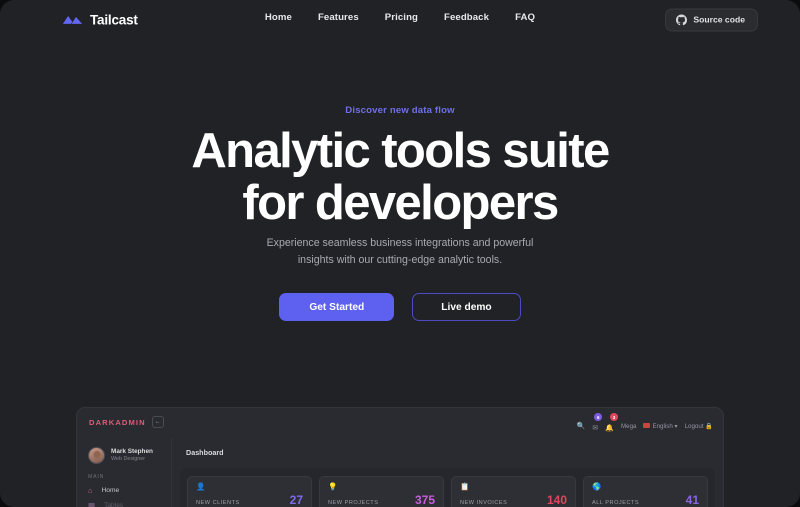 The height and width of the screenshot is (507, 800). I want to click on globe-icon: 🌎, so click(597, 486).